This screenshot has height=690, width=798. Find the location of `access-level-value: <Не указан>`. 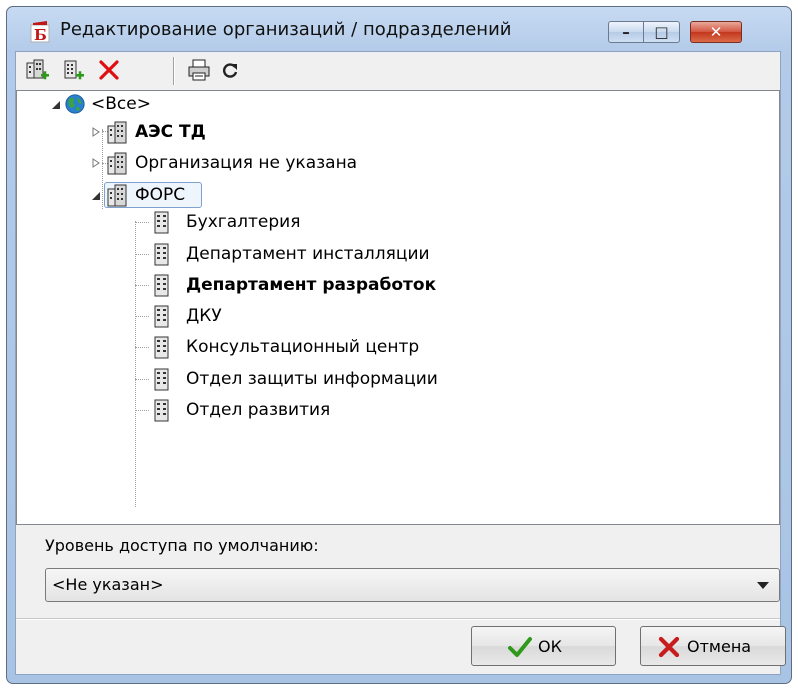

access-level-value: <Не указан> is located at coordinates (108, 584).